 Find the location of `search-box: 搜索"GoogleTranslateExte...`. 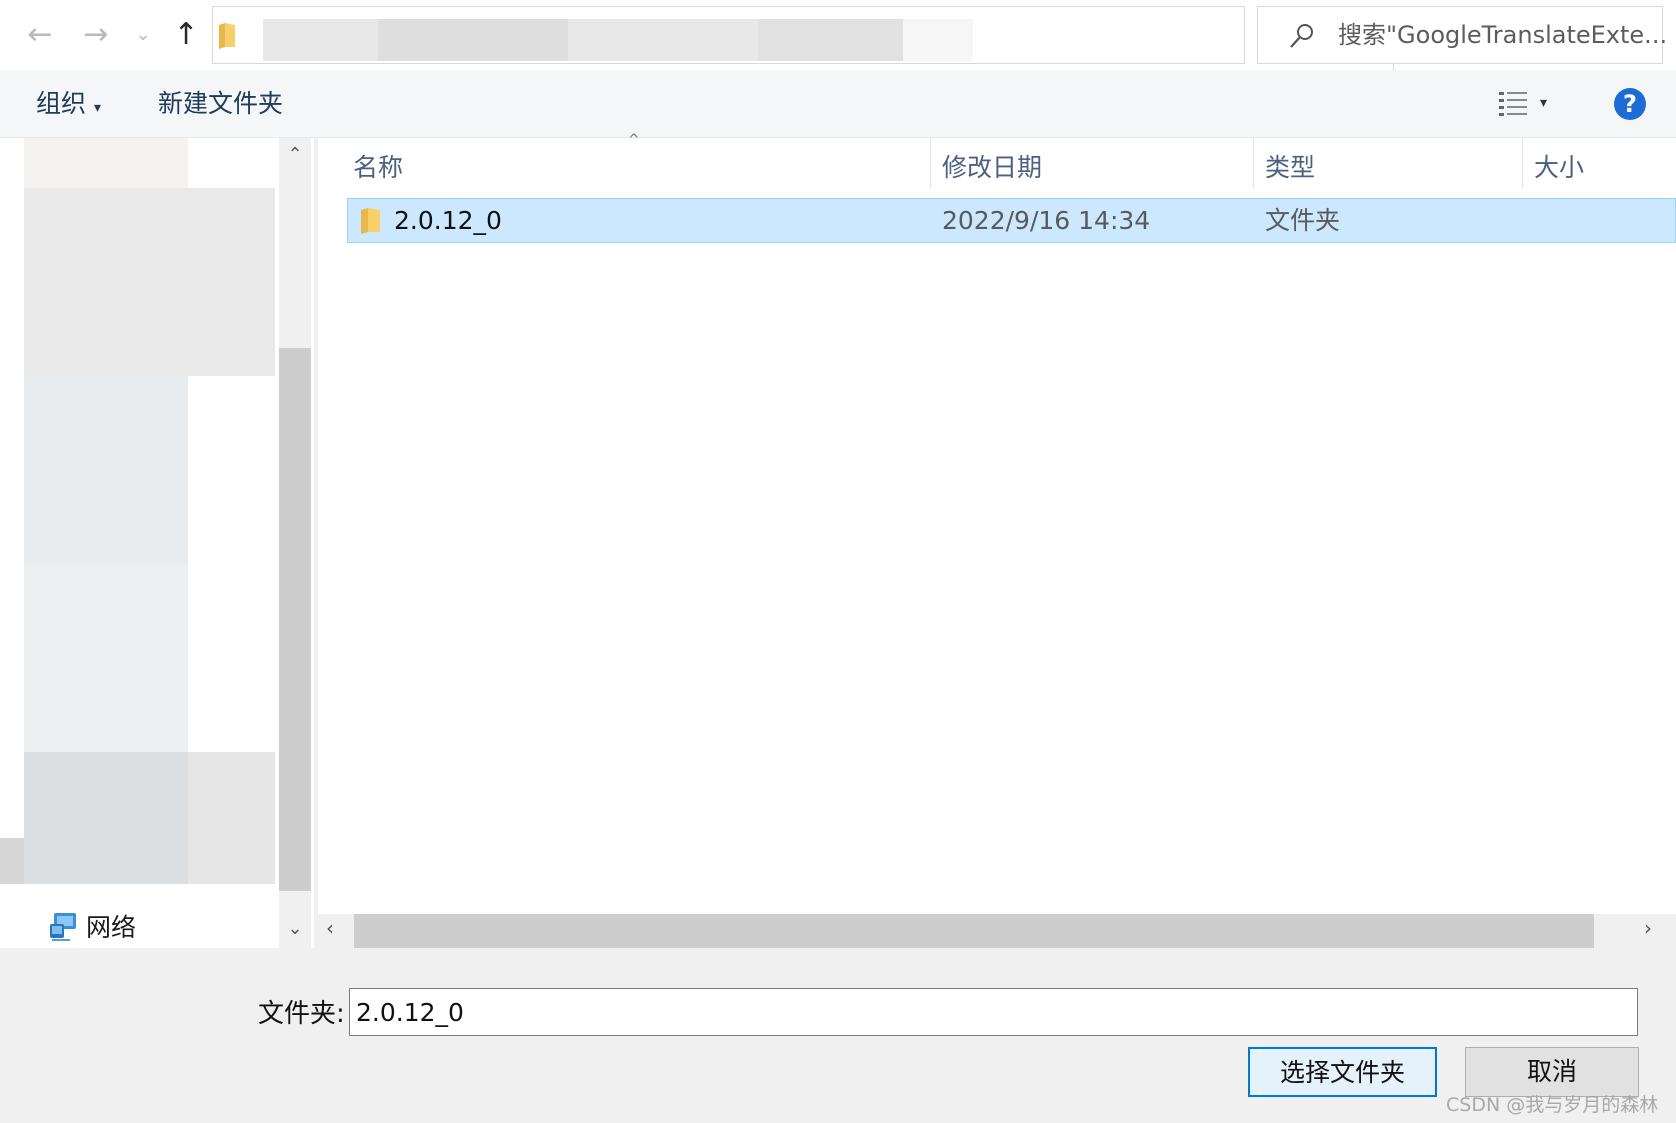

search-box: 搜索"GoogleTranslateExte... is located at coordinates (1462, 35).